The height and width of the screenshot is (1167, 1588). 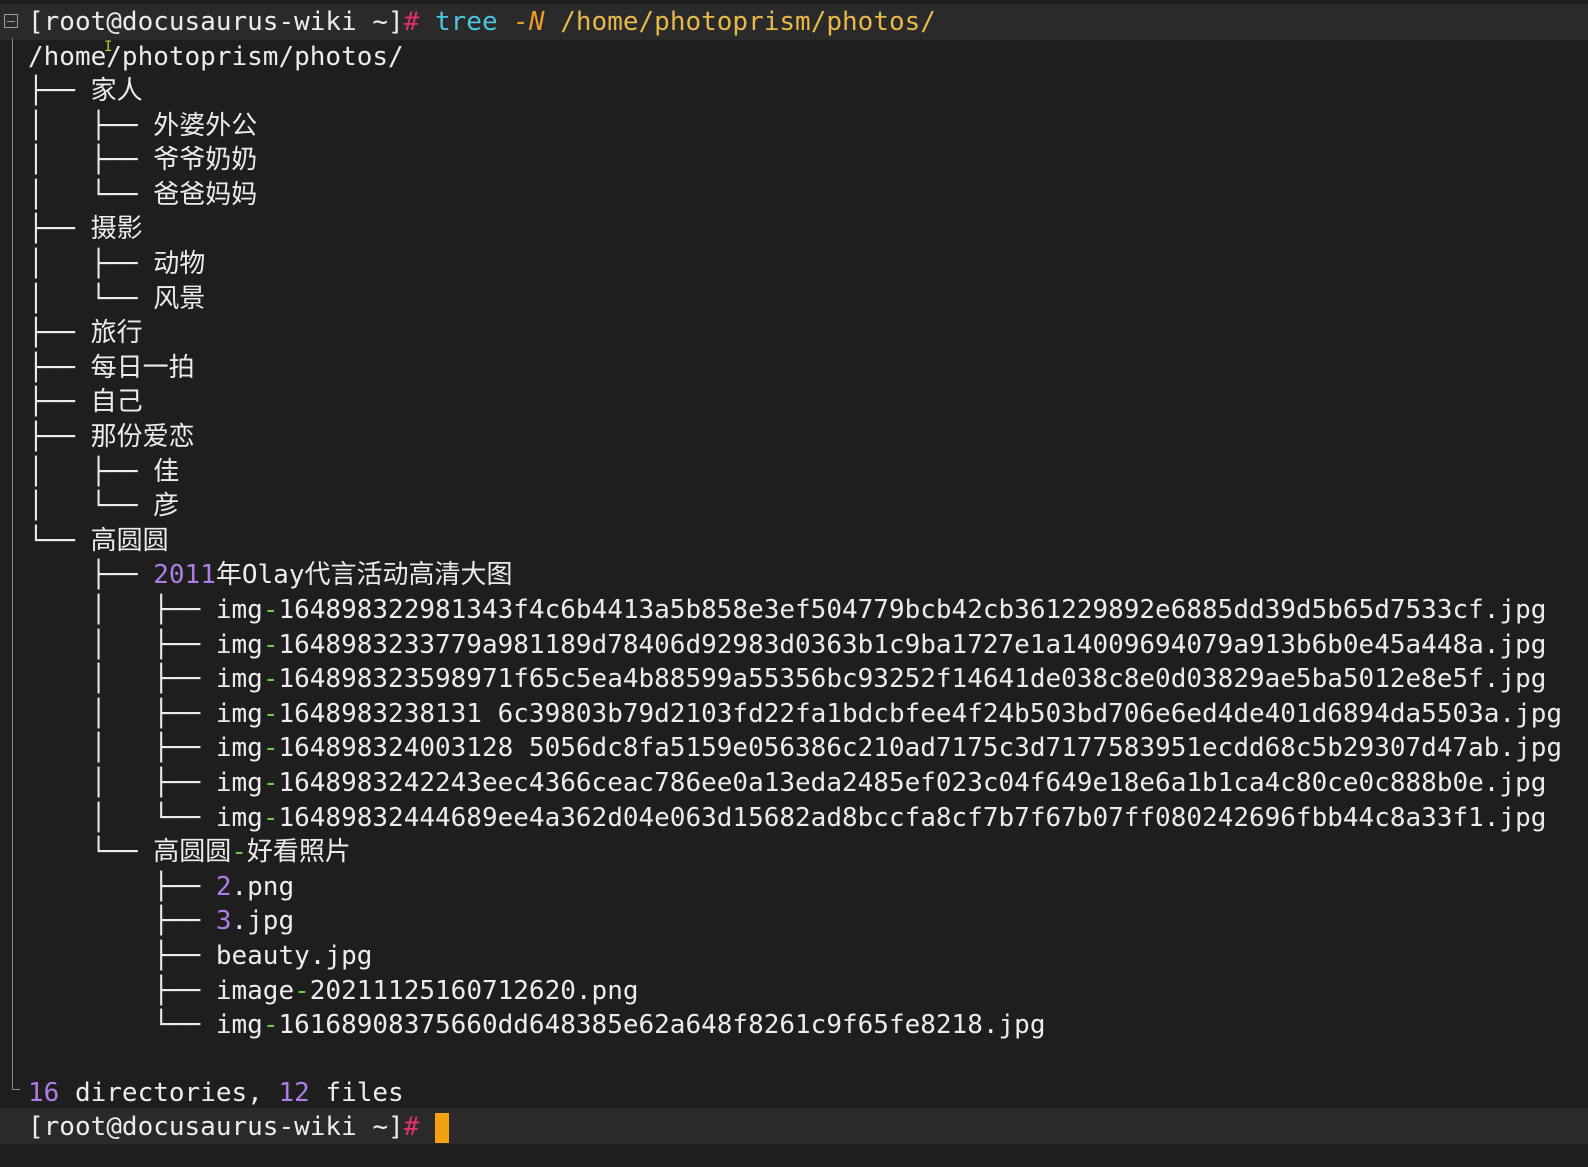 I want to click on tree-root: /home/photoprism/photos/, so click(x=216, y=57).